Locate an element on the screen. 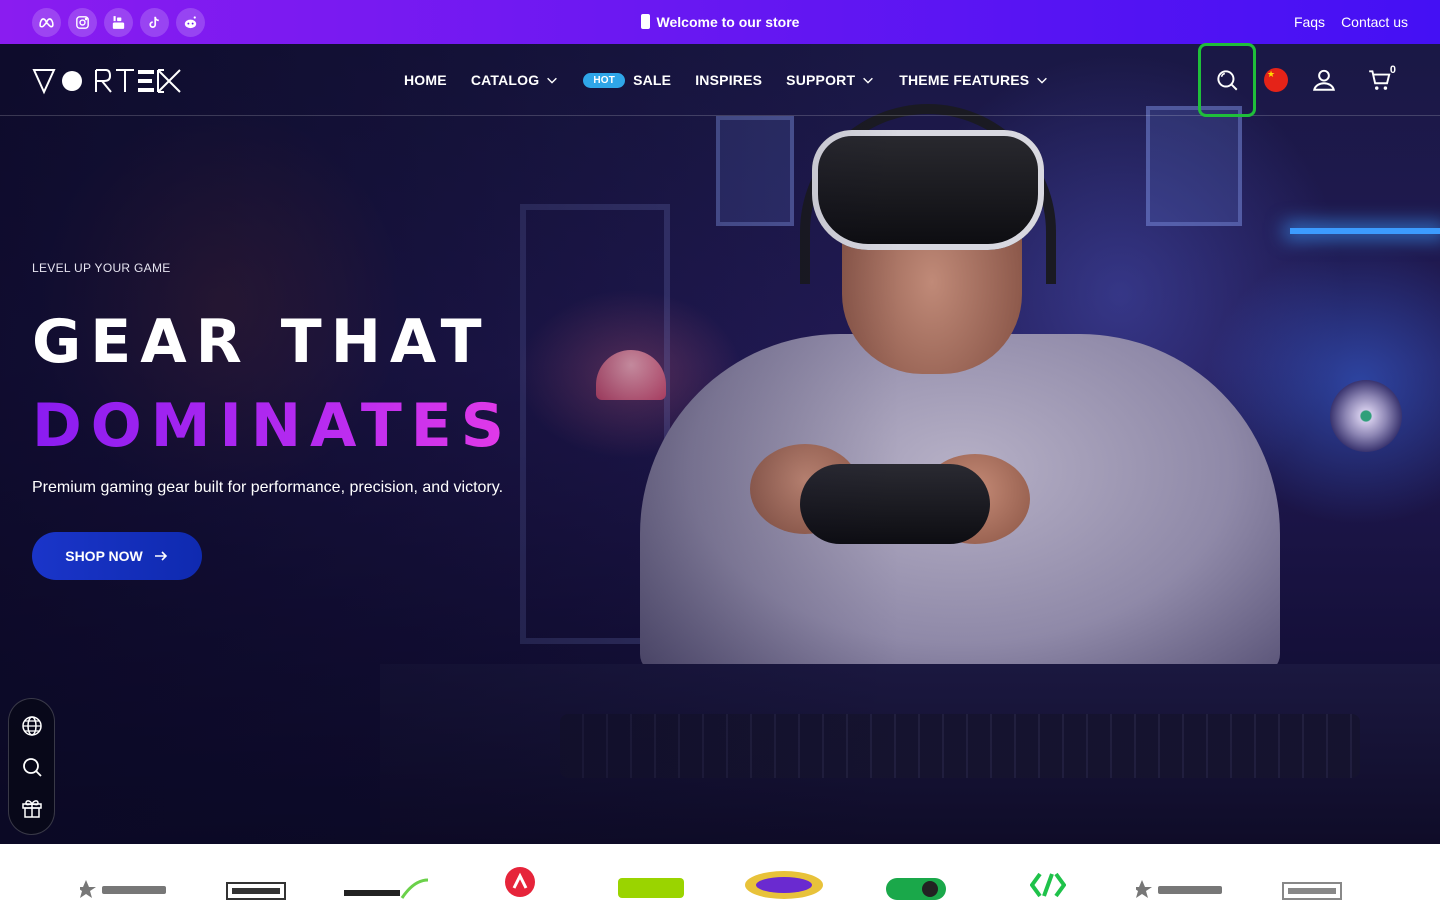  nav-label: INSPIRES is located at coordinates (729, 80).